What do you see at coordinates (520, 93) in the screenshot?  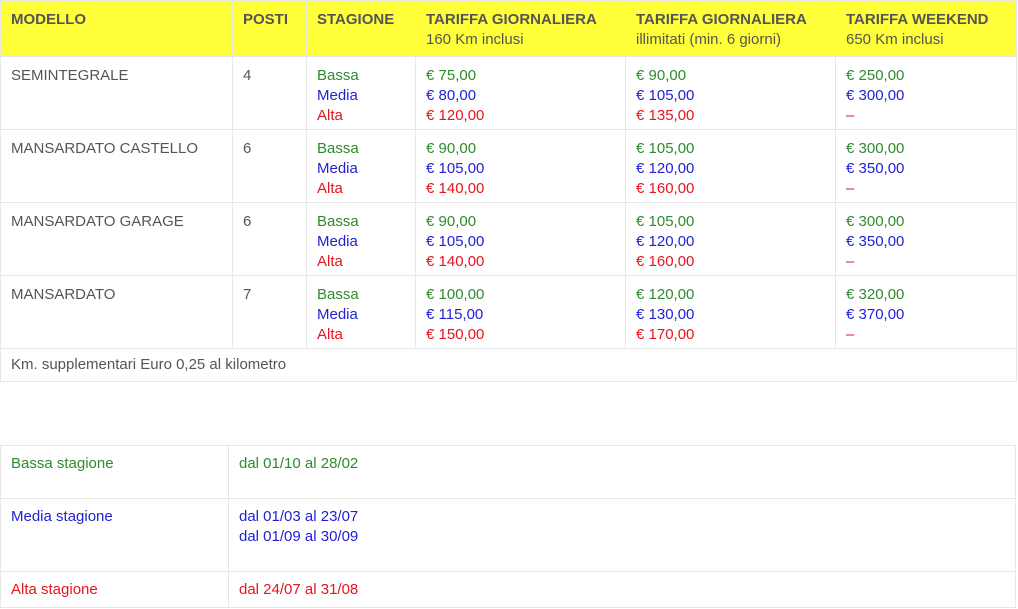 I see `cell-tariffa-160: € 75,00 € 80,00 € 120,00` at bounding box center [520, 93].